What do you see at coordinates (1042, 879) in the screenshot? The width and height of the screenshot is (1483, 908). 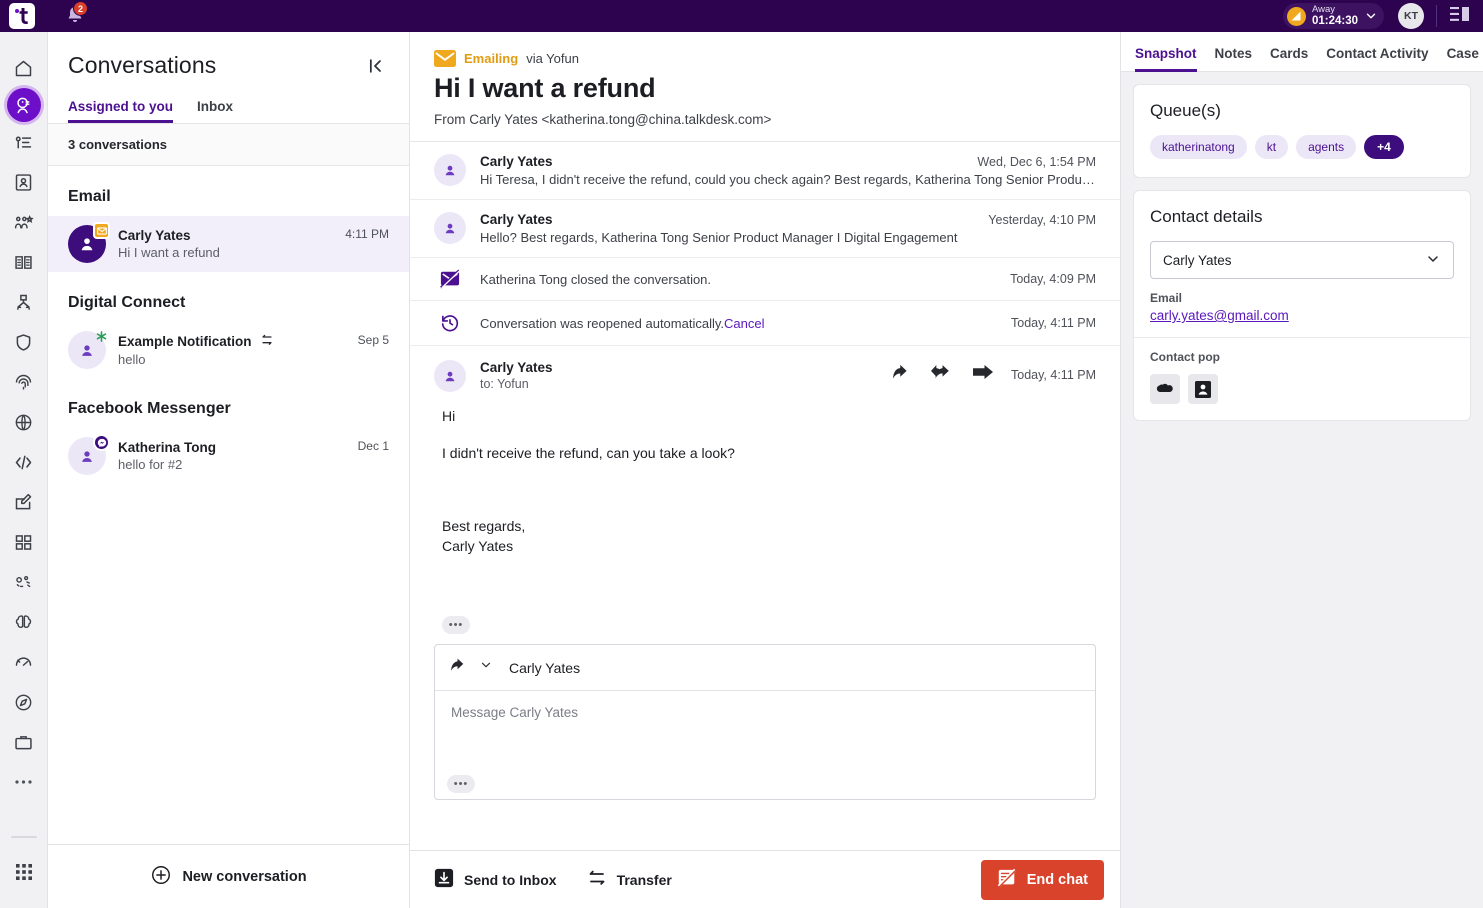 I see `end-chat-button: End chat` at bounding box center [1042, 879].